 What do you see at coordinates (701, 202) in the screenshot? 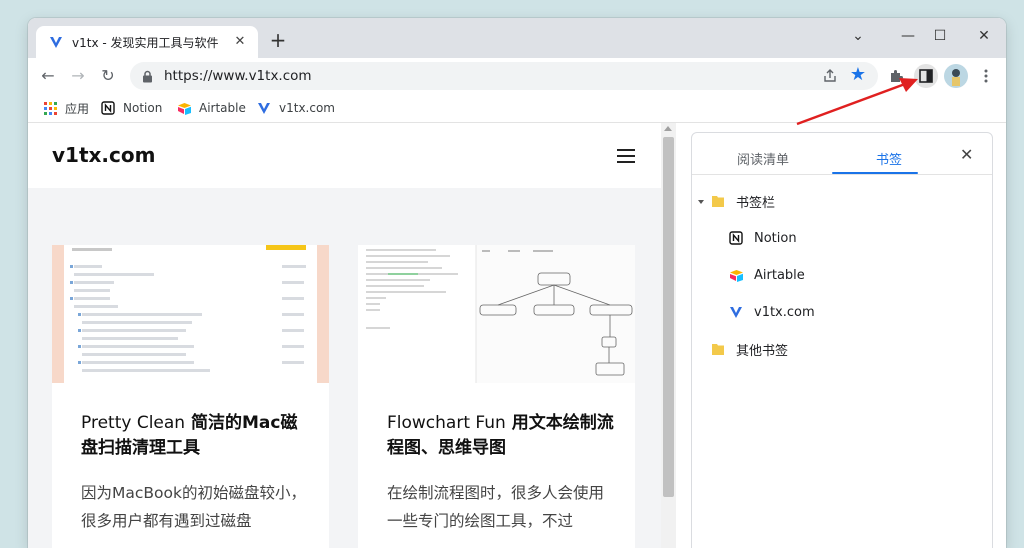
I see `chevron-down-icon` at bounding box center [701, 202].